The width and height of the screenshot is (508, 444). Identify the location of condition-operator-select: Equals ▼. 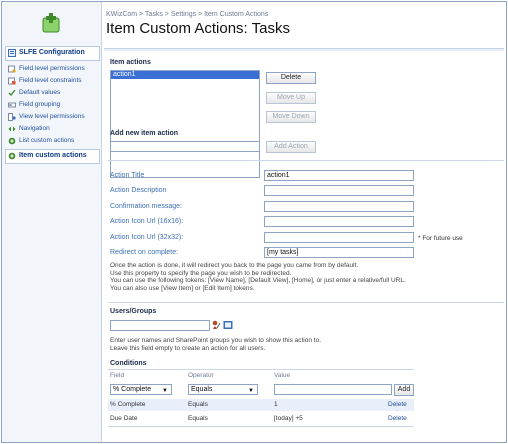
(223, 389).